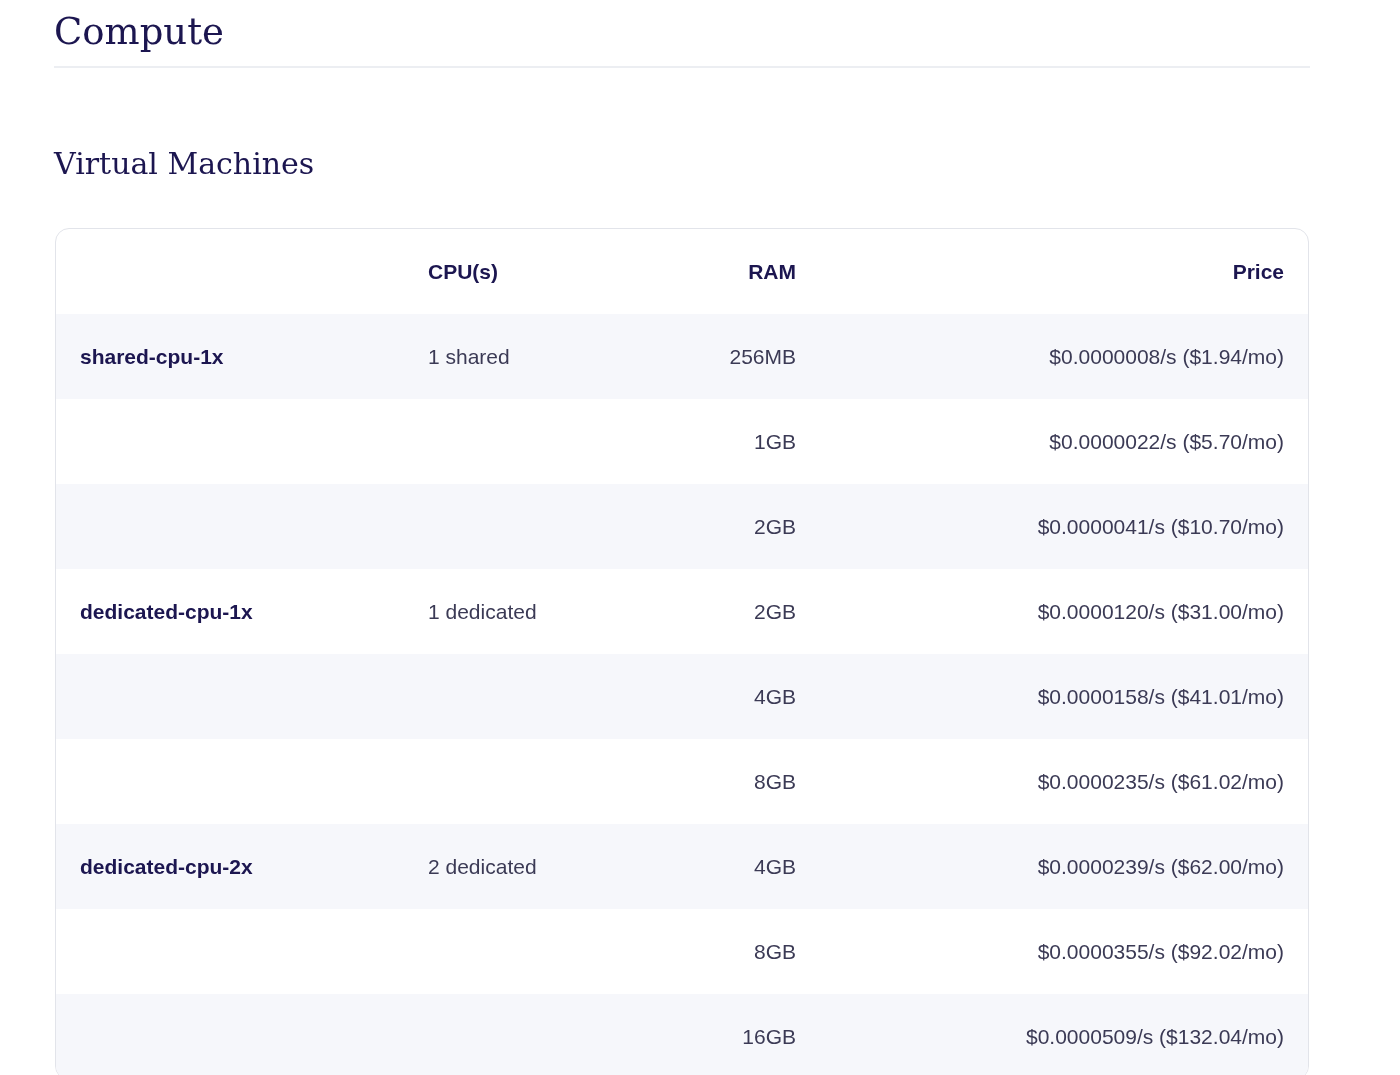 The image size is (1400, 1075). What do you see at coordinates (1257, 271) in the screenshot?
I see `column-header: Price` at bounding box center [1257, 271].